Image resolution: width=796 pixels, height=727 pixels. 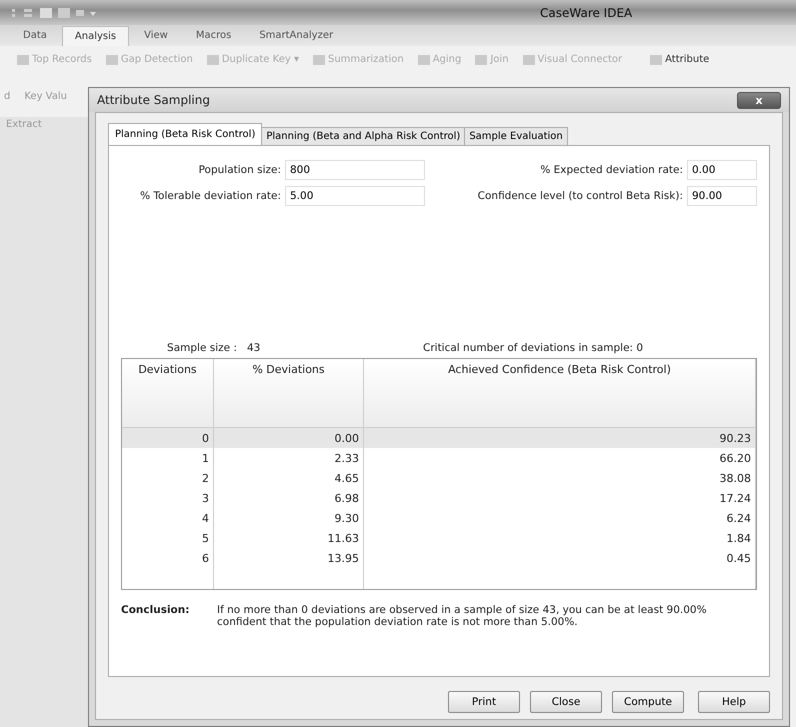 What do you see at coordinates (648, 702) in the screenshot?
I see `dialog-button: Compute` at bounding box center [648, 702].